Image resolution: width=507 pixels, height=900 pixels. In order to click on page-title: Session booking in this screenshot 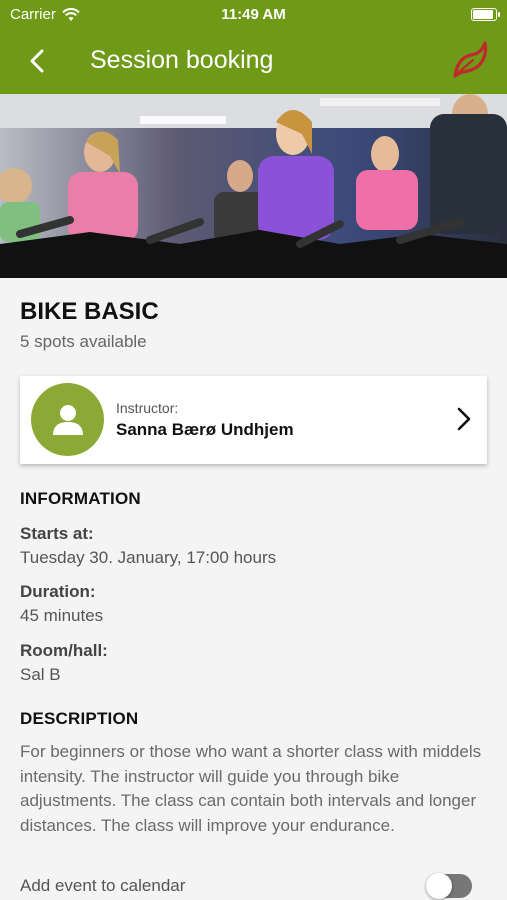, I will do `click(182, 60)`.